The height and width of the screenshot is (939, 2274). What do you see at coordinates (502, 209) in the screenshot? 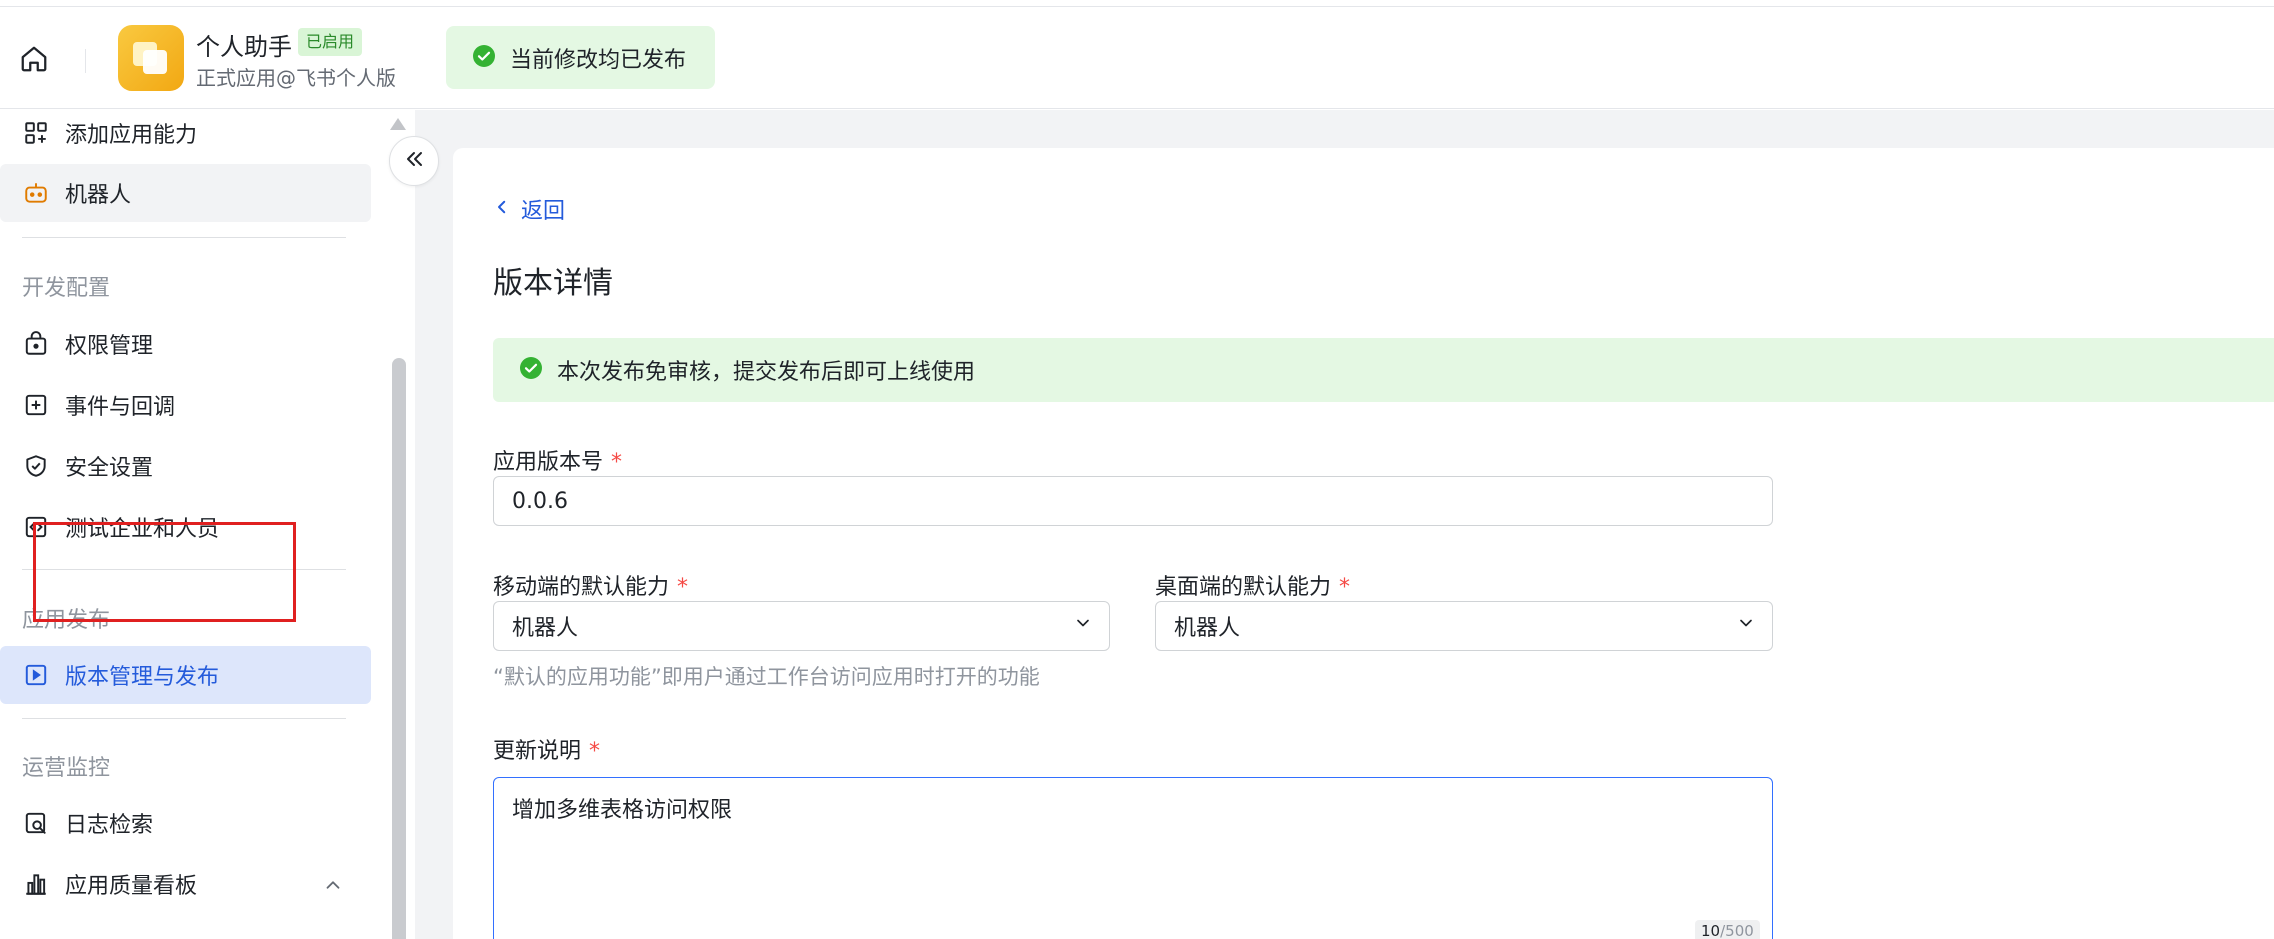
I see `chevron-left-icon` at bounding box center [502, 209].